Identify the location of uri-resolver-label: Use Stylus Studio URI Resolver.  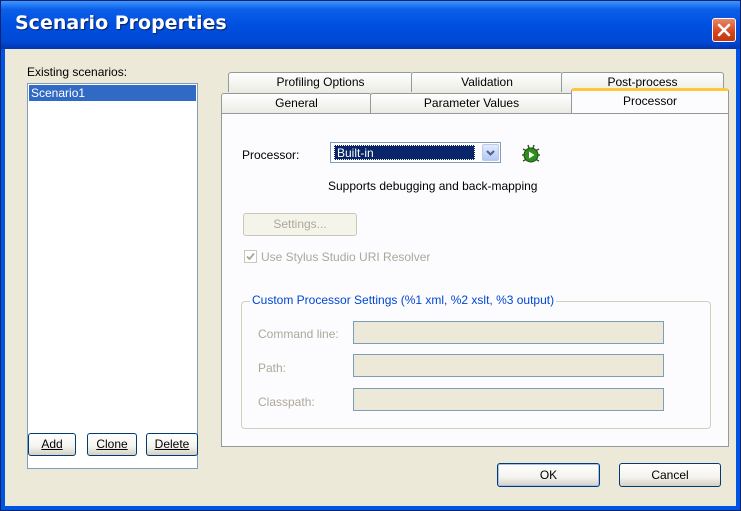
(346, 257).